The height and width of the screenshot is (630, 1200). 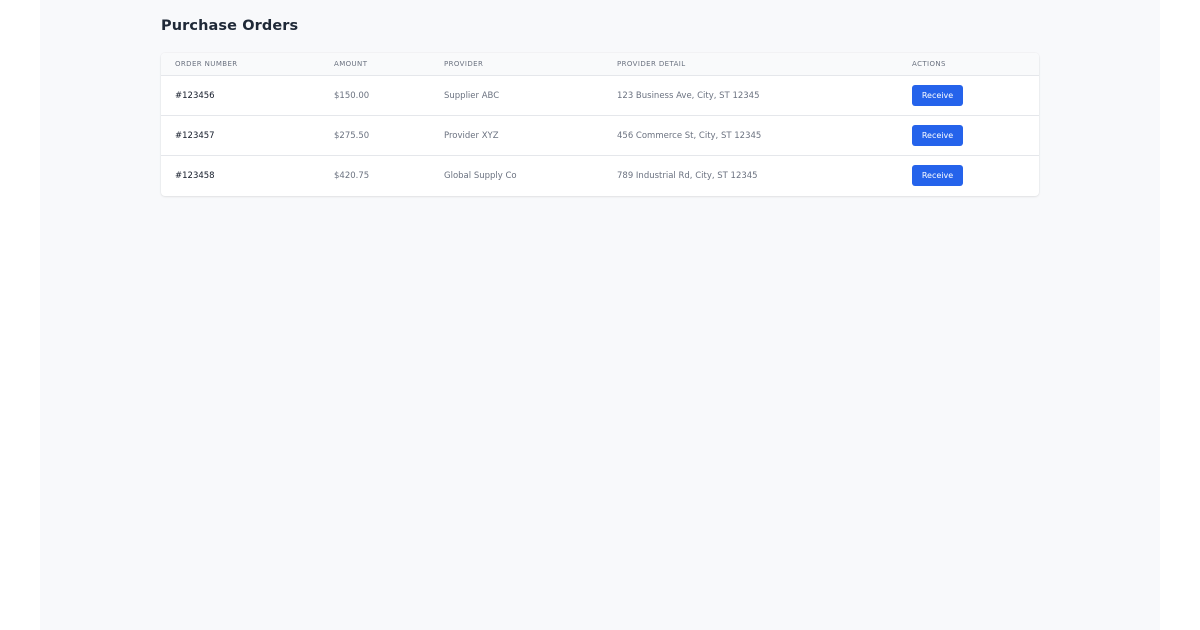 What do you see at coordinates (687, 175) in the screenshot?
I see `provider-detail-cell: 789 Industrial Rd, City, ST 12345` at bounding box center [687, 175].